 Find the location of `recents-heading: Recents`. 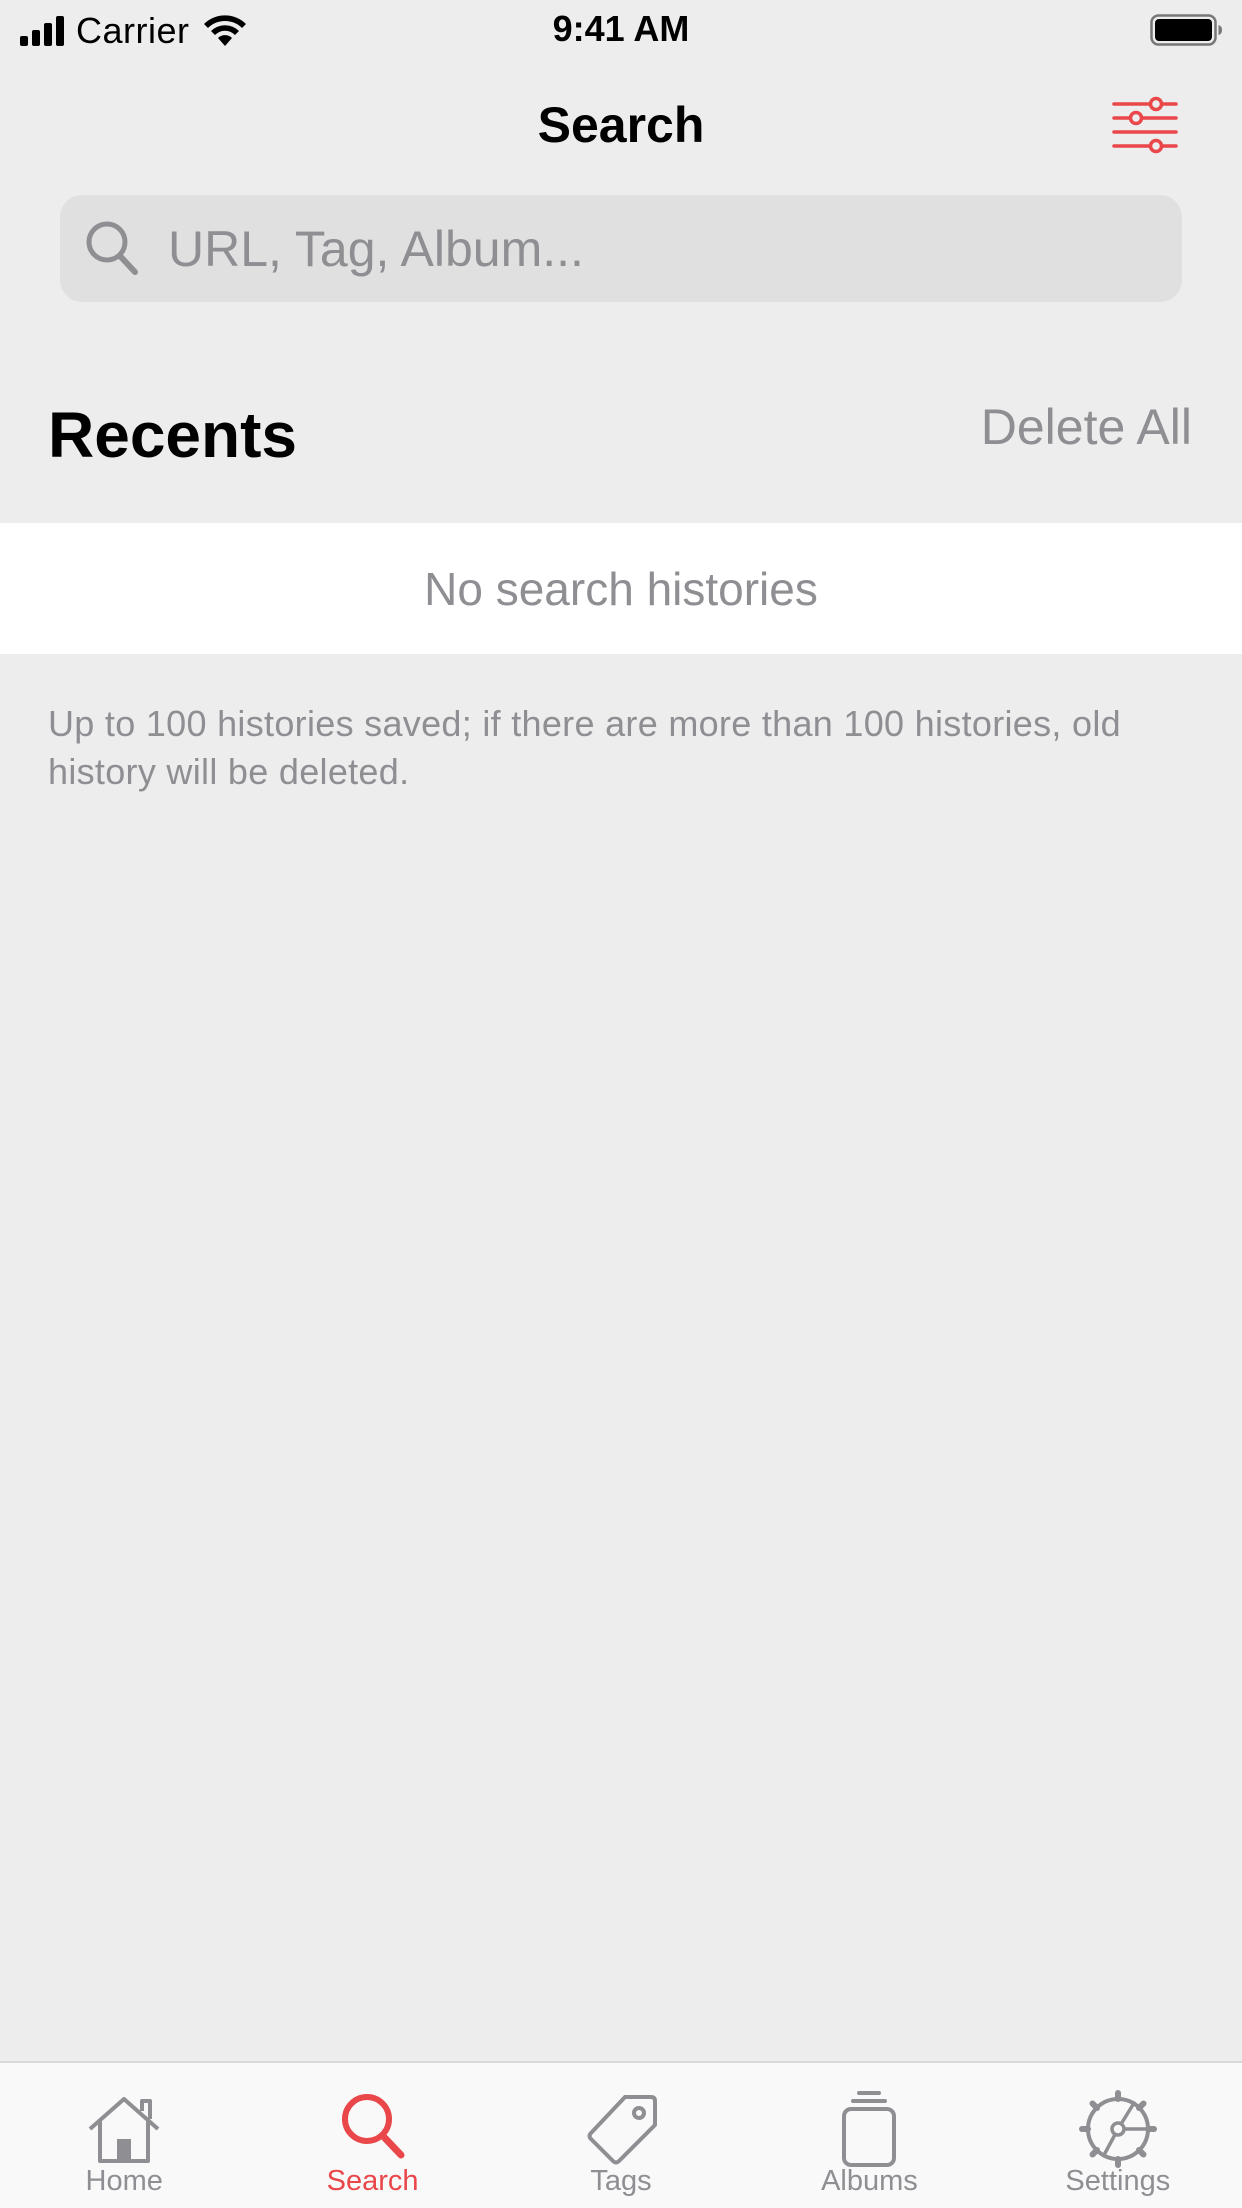

recents-heading: Recents is located at coordinates (172, 435).